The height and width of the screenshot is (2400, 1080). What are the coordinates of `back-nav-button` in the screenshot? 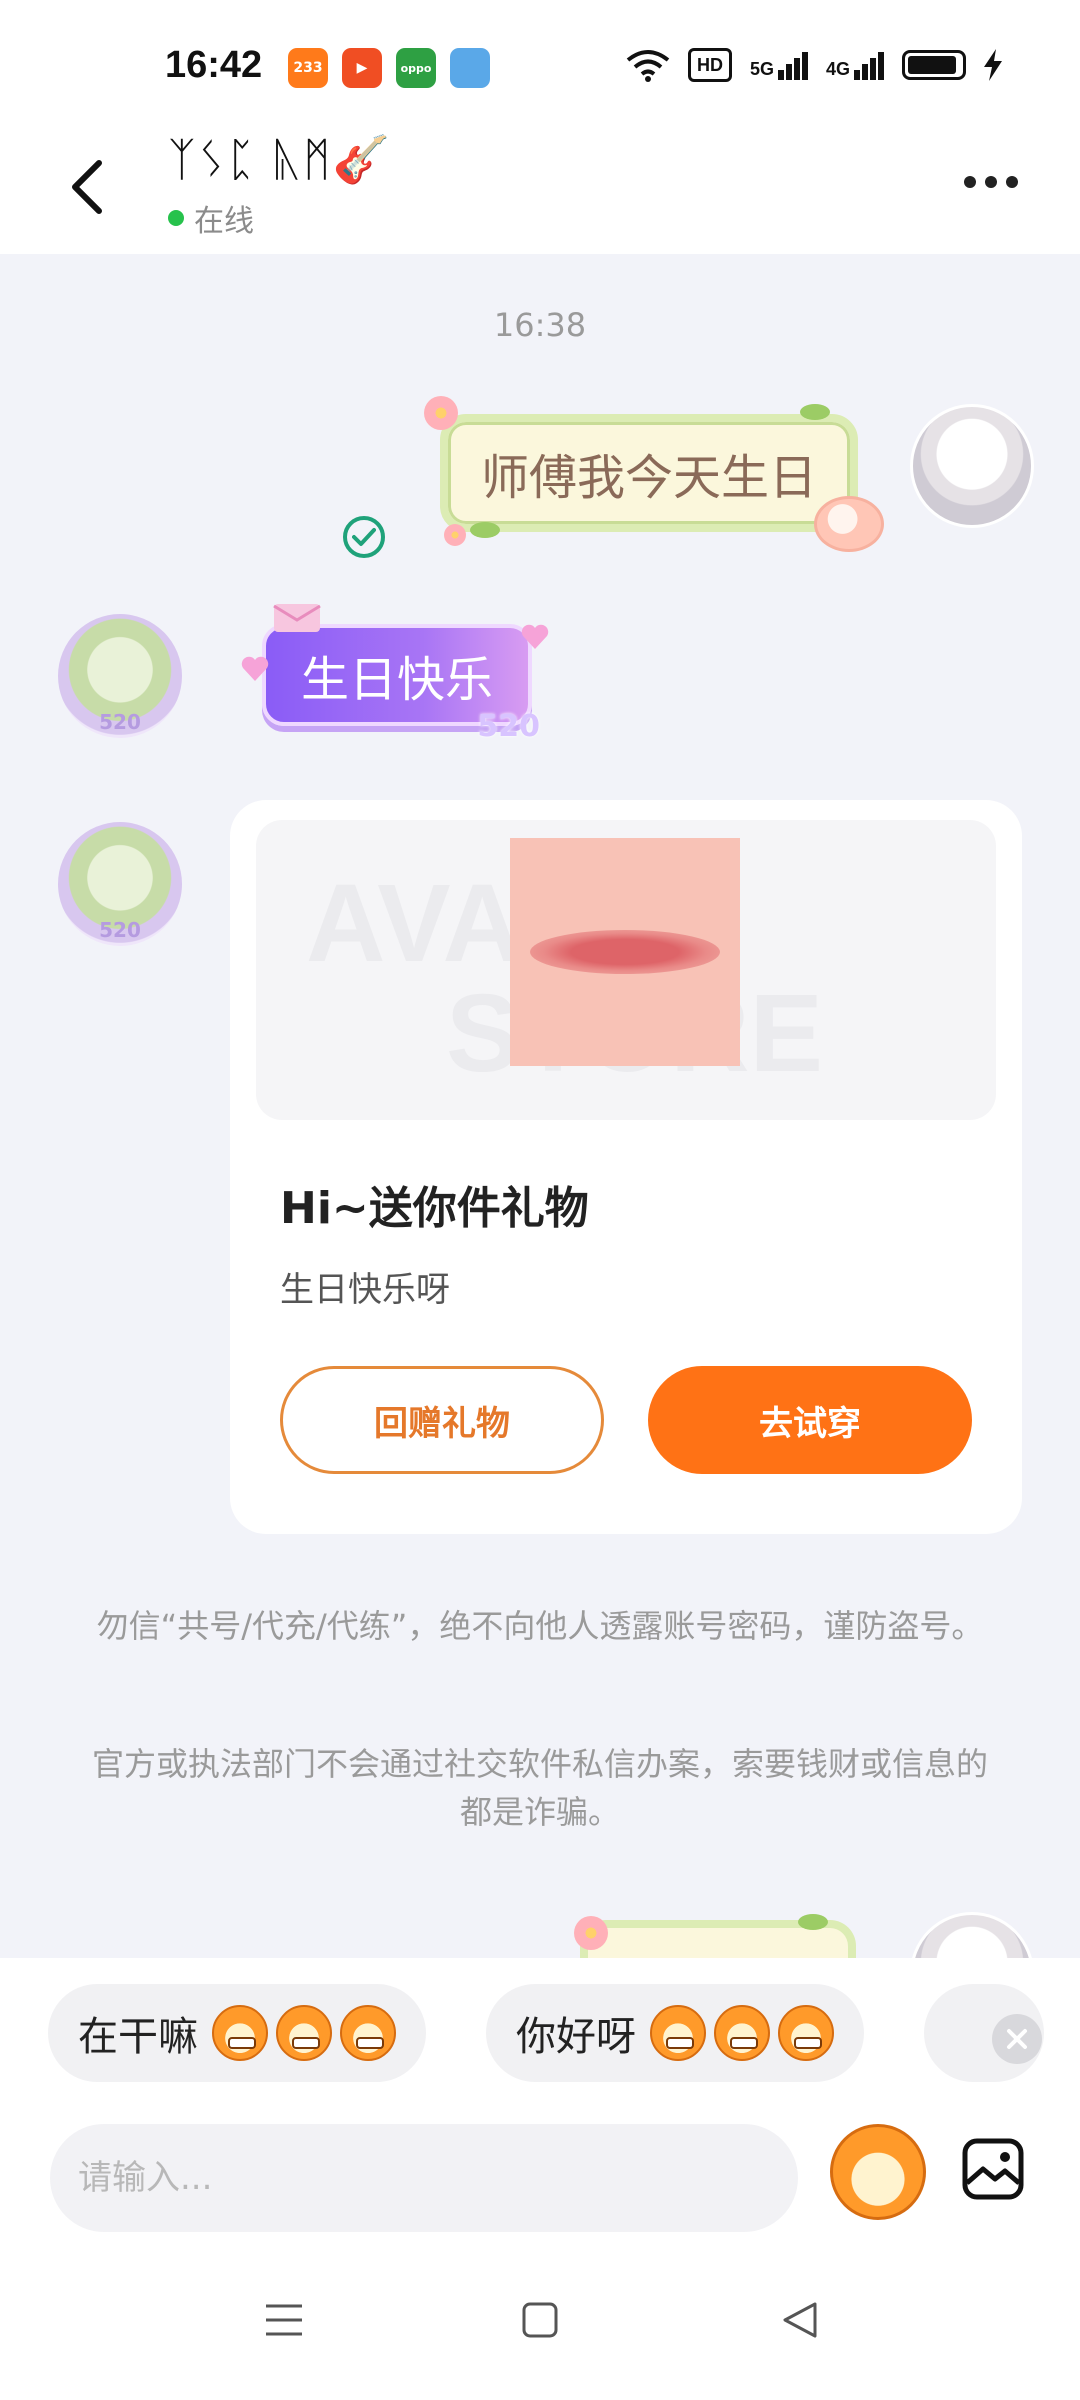 It's located at (800, 2320).